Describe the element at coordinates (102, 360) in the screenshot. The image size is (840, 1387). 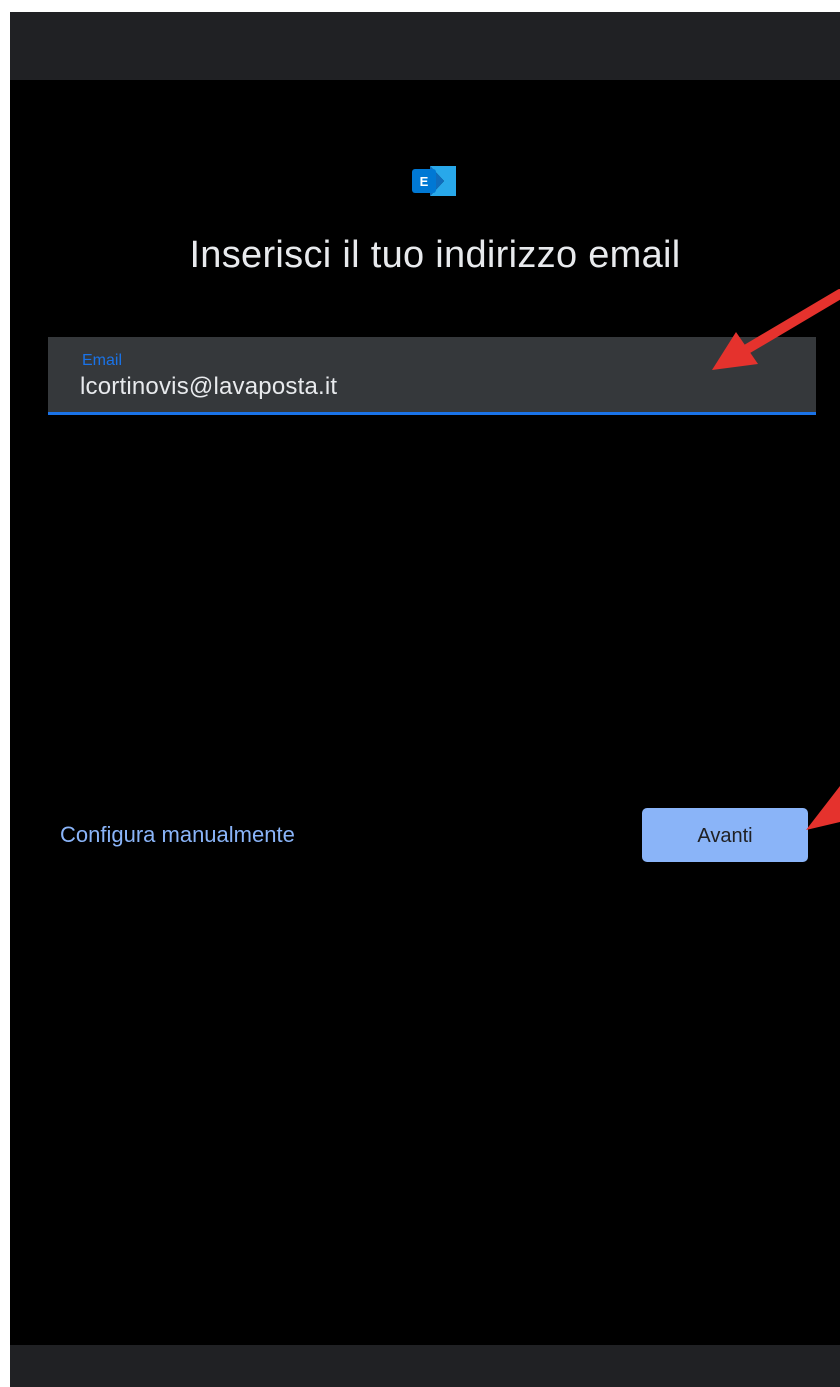
I see `email-field-label: Email` at that location.